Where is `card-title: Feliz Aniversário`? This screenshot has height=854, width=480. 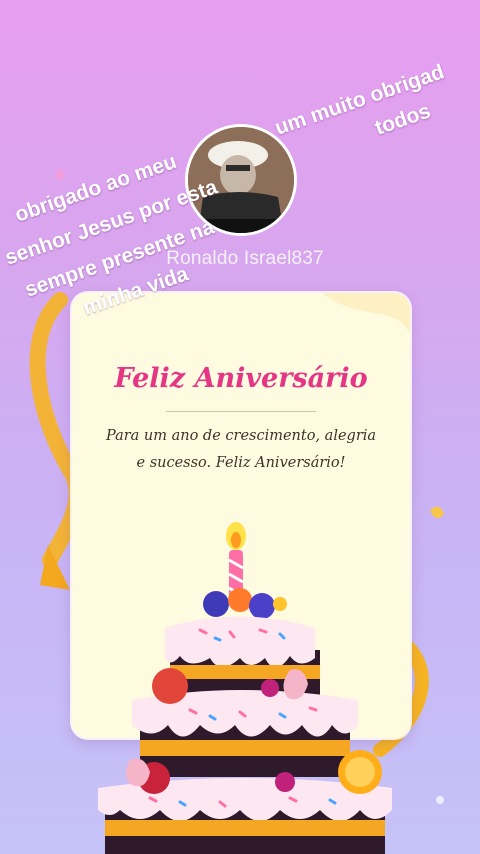 card-title: Feliz Aniversário is located at coordinates (241, 378).